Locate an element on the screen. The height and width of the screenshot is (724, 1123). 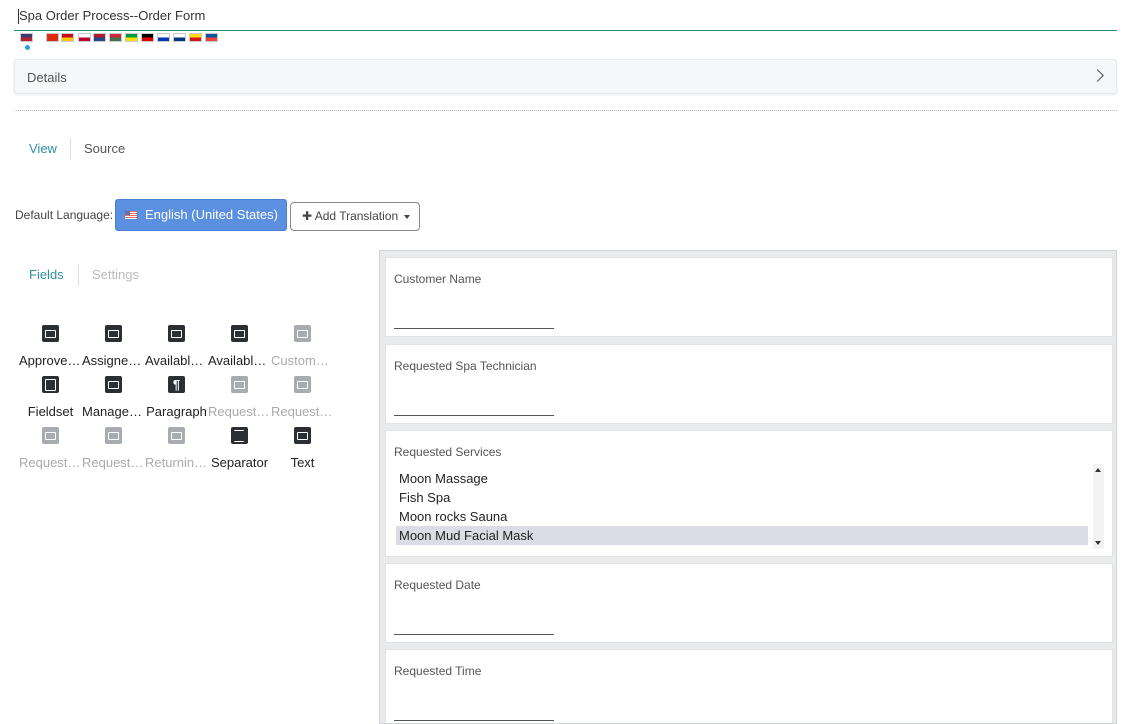
palette-field-label: Returning Customer is located at coordinates (176, 462).